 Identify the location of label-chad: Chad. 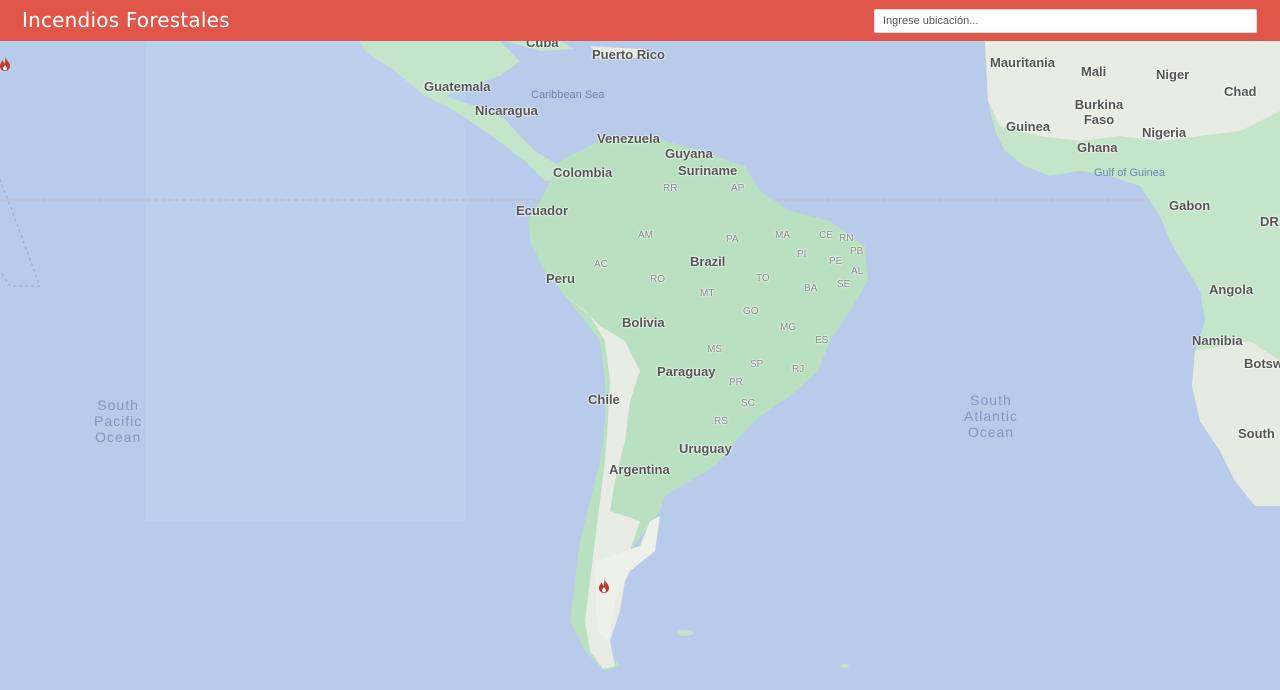
(1240, 91).